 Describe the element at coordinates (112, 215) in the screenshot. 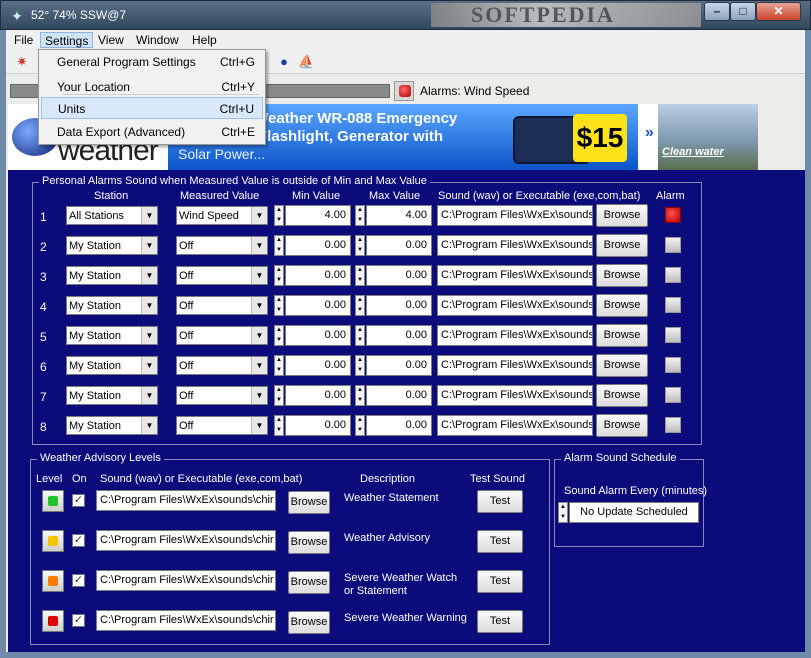

I see `station-select: All Stations ▼` at that location.